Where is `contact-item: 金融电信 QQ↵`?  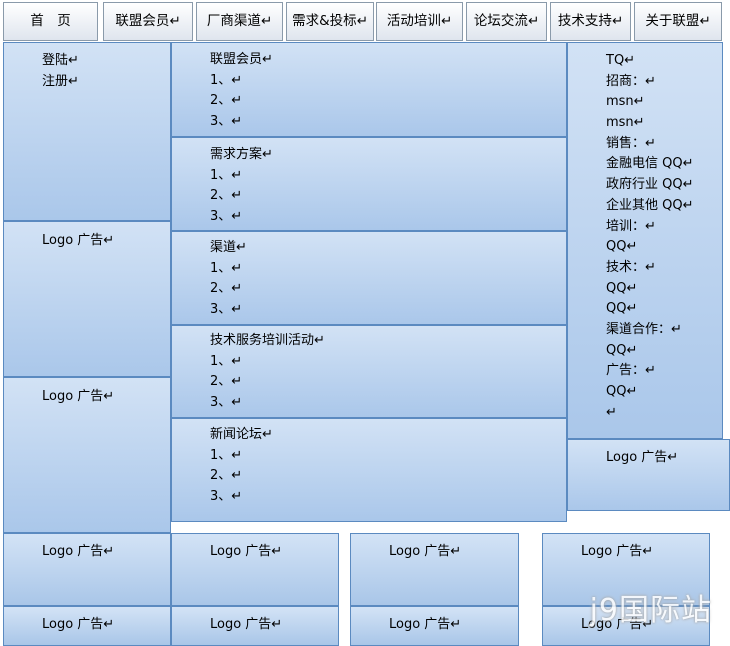 contact-item: 金融电信 QQ↵ is located at coordinates (650, 164).